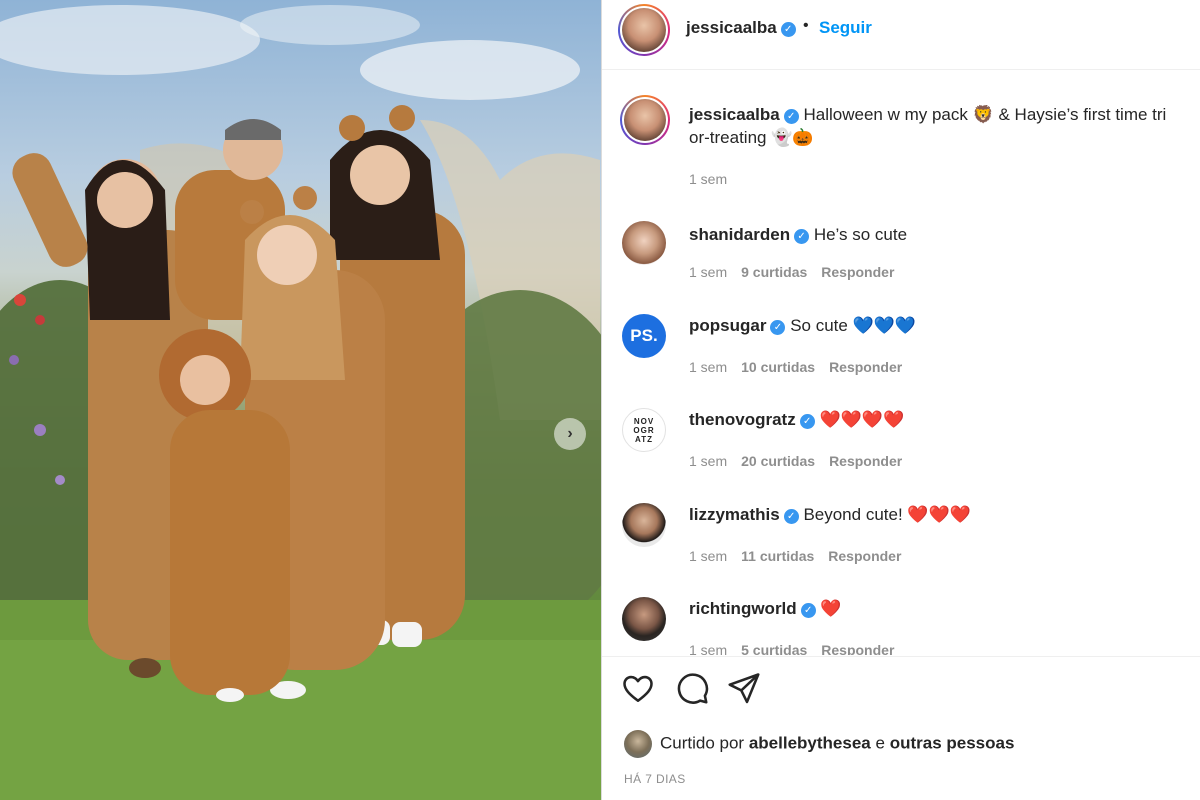 This screenshot has width=1200, height=800. I want to click on comment-text: lizzymathis ✓ Beyond cute! ❤️❤️❤️, so click(944, 514).